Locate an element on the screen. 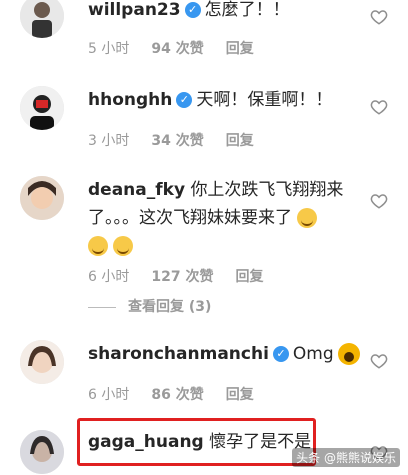 This screenshot has height=475, width=408. username: deana_fky is located at coordinates (136, 190).